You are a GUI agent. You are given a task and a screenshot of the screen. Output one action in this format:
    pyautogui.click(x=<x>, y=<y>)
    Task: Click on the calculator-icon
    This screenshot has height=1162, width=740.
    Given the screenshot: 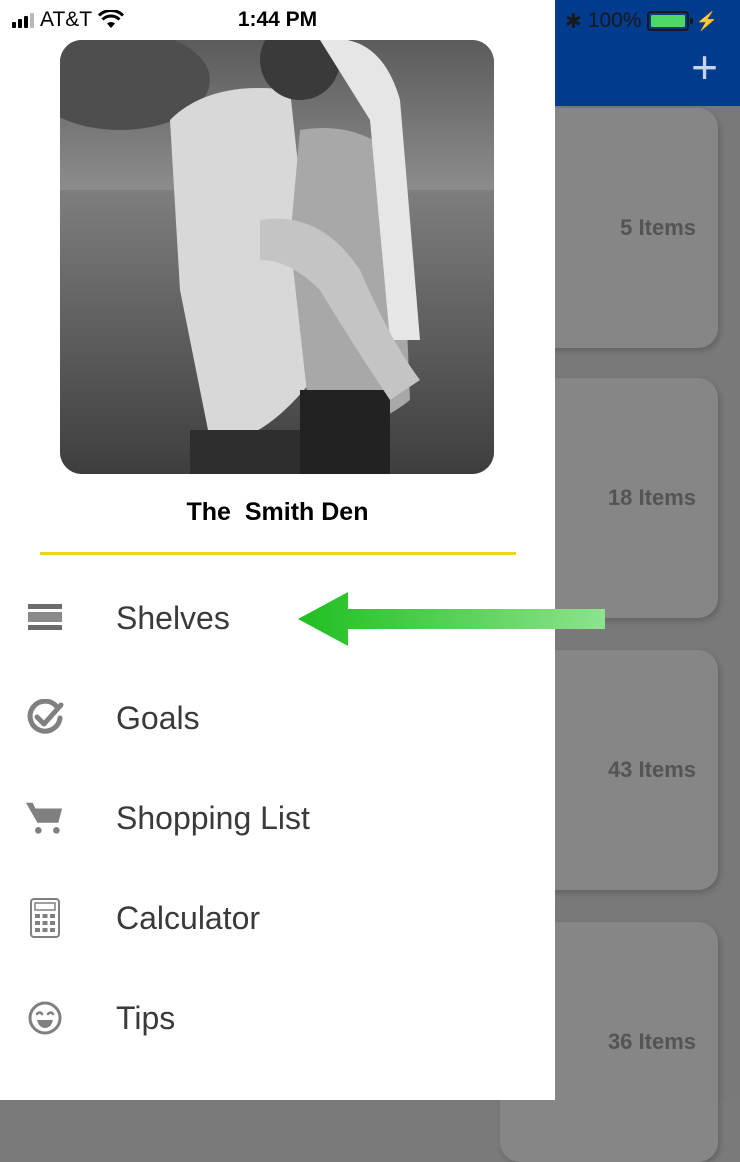 What is the action you would take?
    pyautogui.click(x=45, y=918)
    